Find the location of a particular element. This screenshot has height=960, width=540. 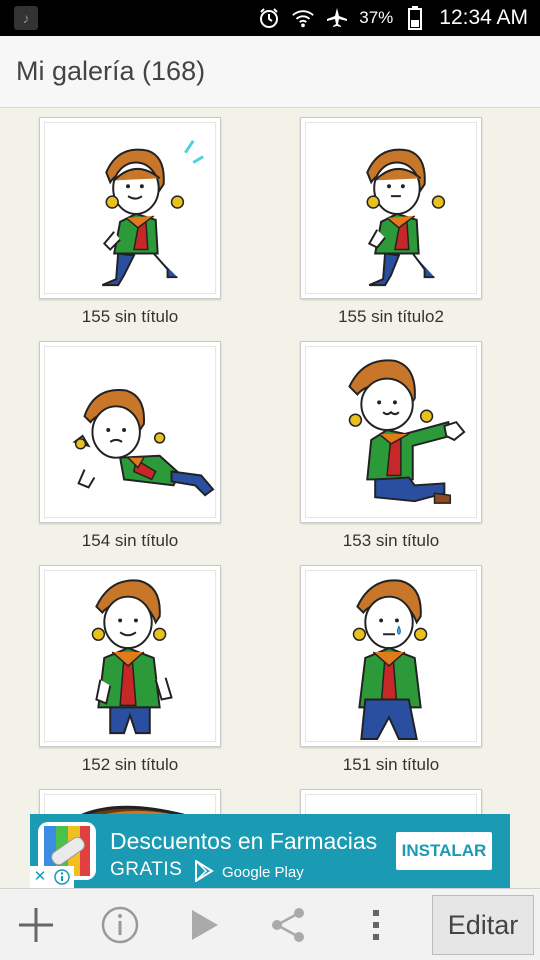

gallery-item: 153 sin título is located at coordinates (391, 446).